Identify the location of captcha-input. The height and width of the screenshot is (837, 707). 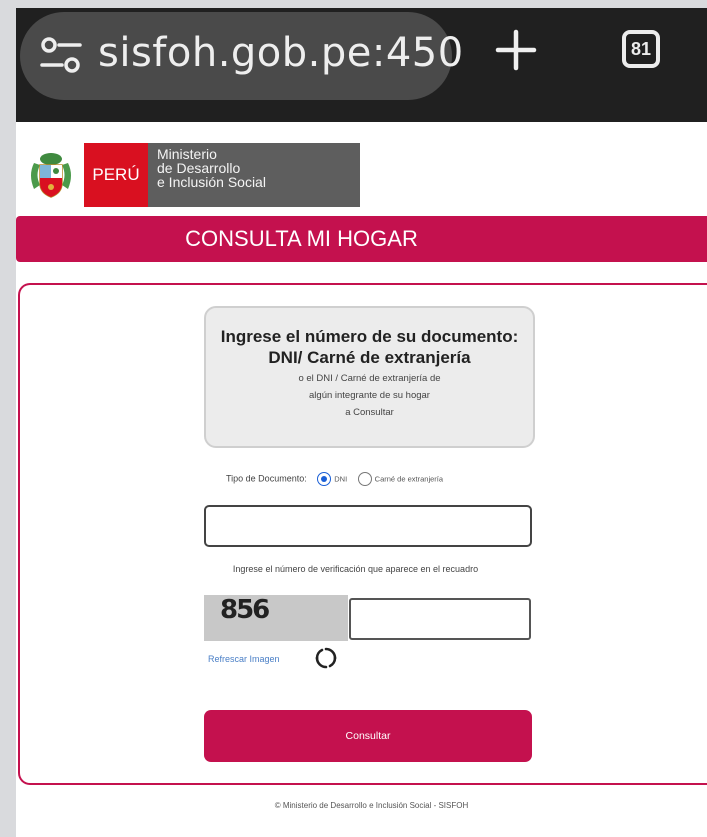
(440, 619).